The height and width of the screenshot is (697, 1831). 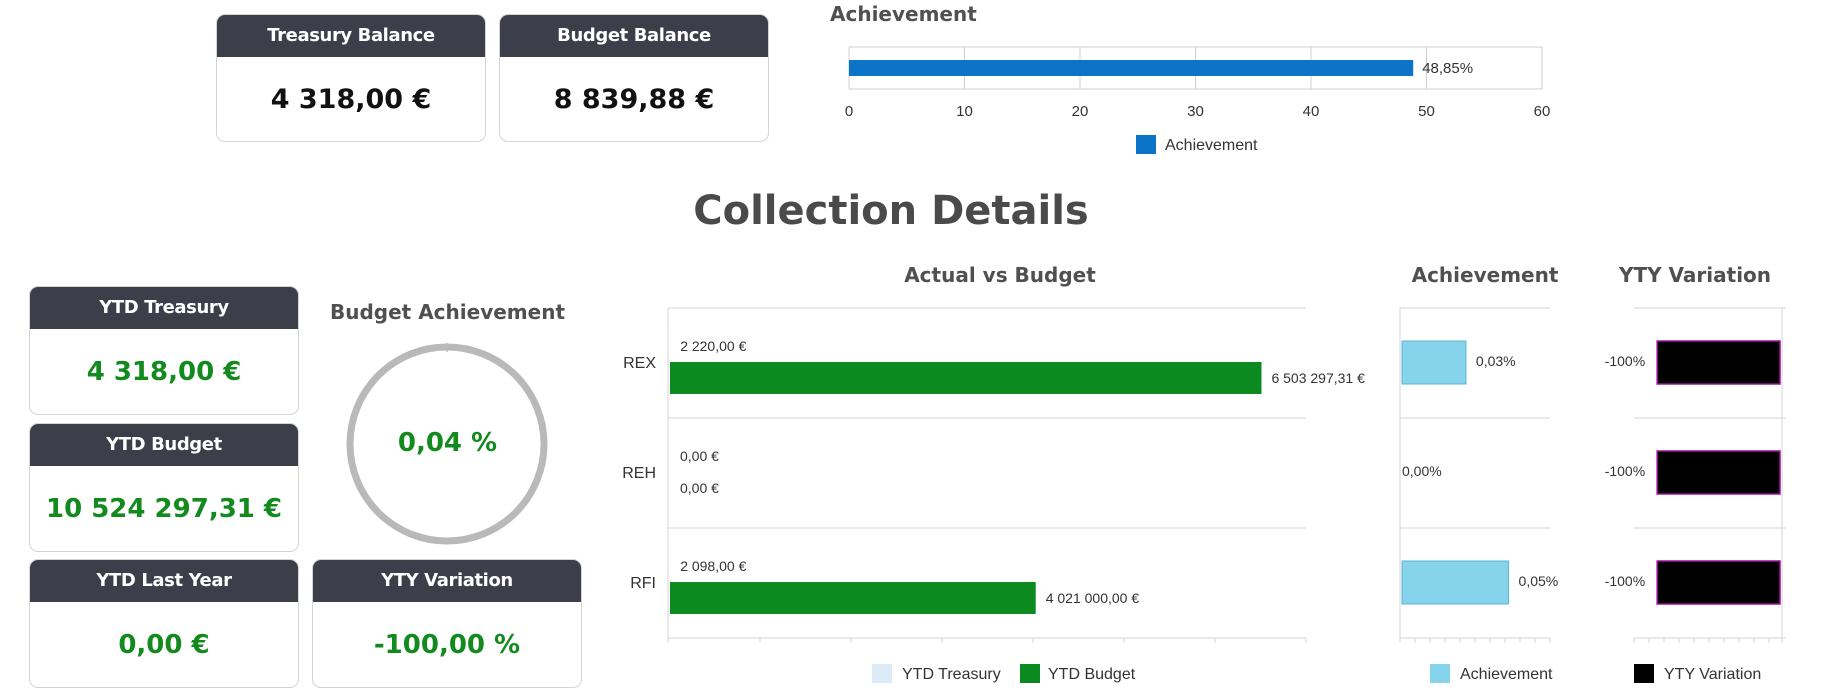 I want to click on label-yty-rex: -100%, so click(x=1625, y=361).